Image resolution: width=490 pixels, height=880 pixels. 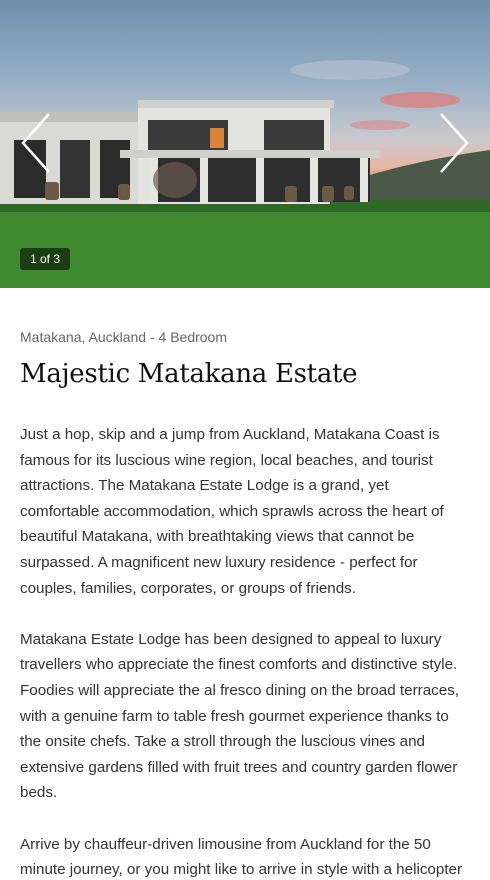 What do you see at coordinates (189, 374) in the screenshot?
I see `listing-title: Majestic Matakana Estate` at bounding box center [189, 374].